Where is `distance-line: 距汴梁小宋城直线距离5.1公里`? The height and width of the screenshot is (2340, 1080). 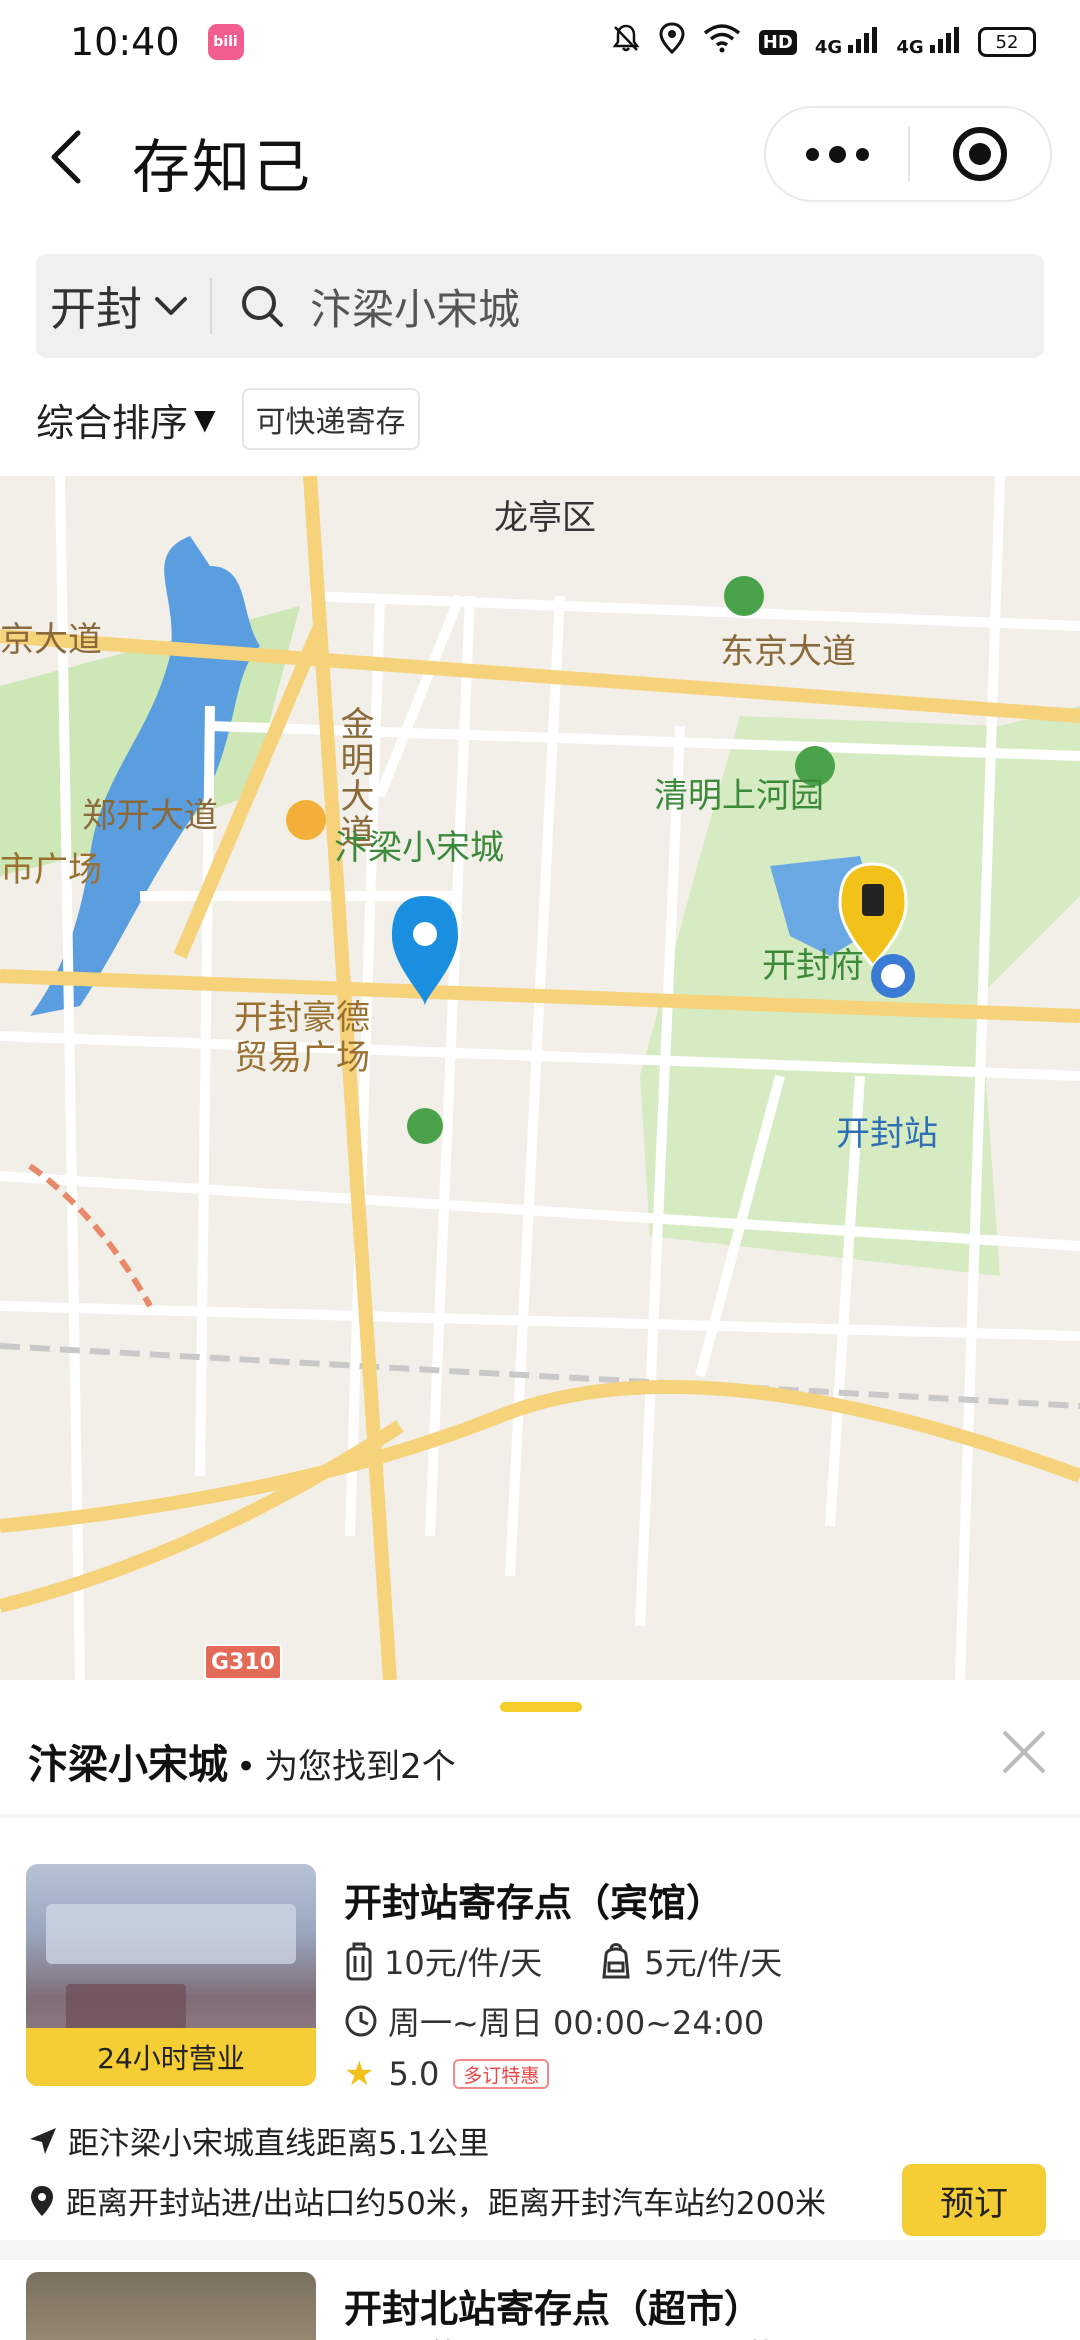
distance-line: 距汴梁小宋城直线距离5.1公里 is located at coordinates (258, 2140).